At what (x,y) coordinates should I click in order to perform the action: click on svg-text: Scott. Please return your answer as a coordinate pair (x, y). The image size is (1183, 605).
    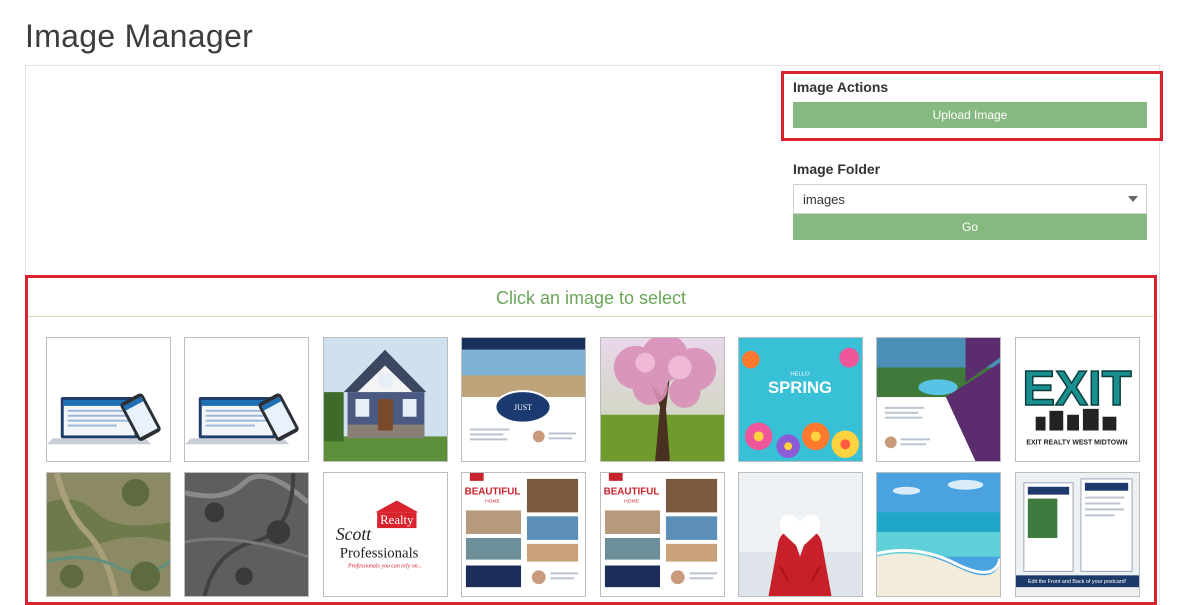
    Looking at the image, I should click on (354, 534).